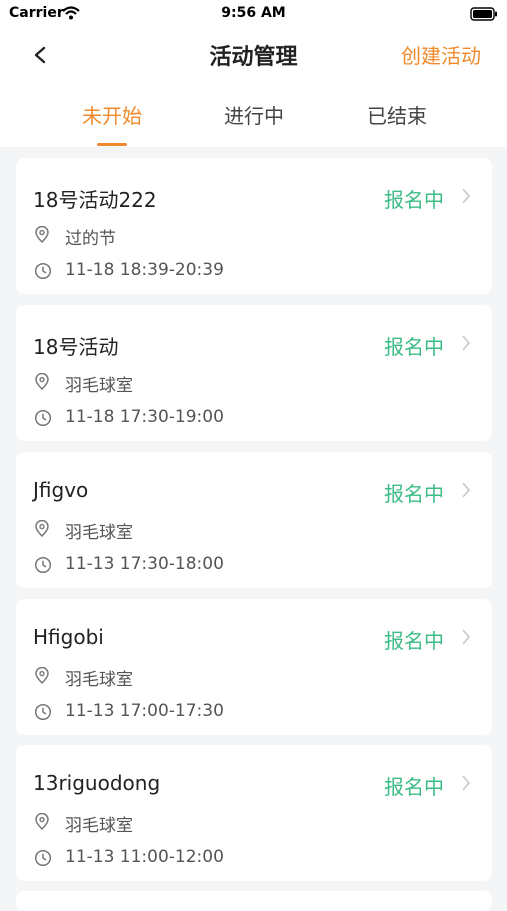 Image resolution: width=507 pixels, height=911 pixels. What do you see at coordinates (144, 711) in the screenshot?
I see `activity-time: 11-13 17:00-17:30` at bounding box center [144, 711].